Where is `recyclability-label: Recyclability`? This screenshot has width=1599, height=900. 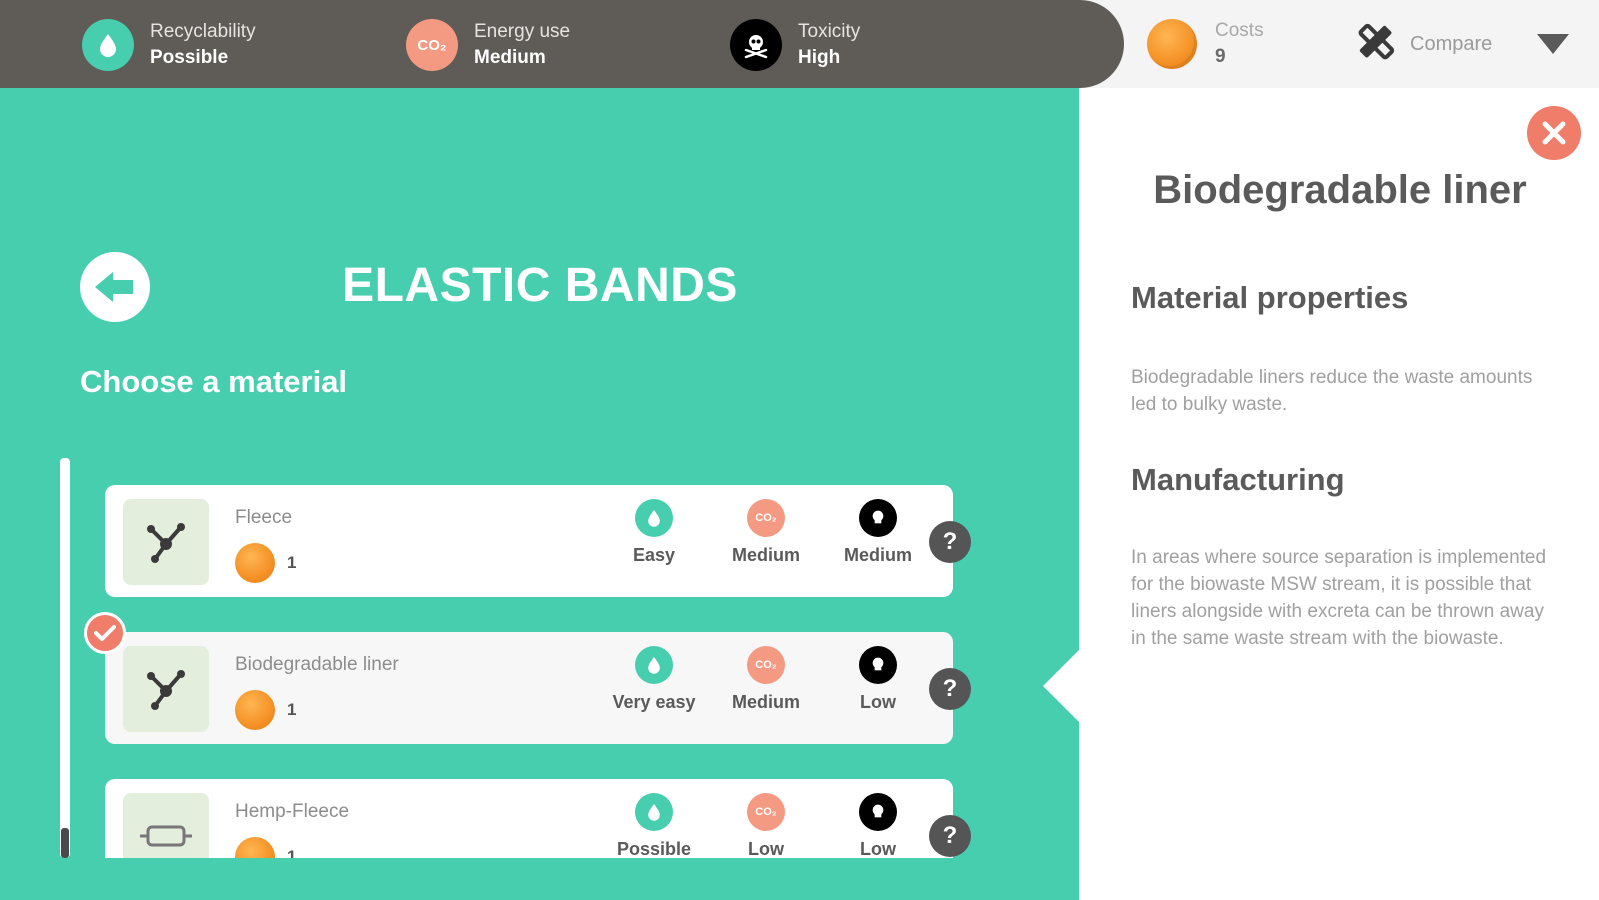 recyclability-label: Recyclability is located at coordinates (203, 31).